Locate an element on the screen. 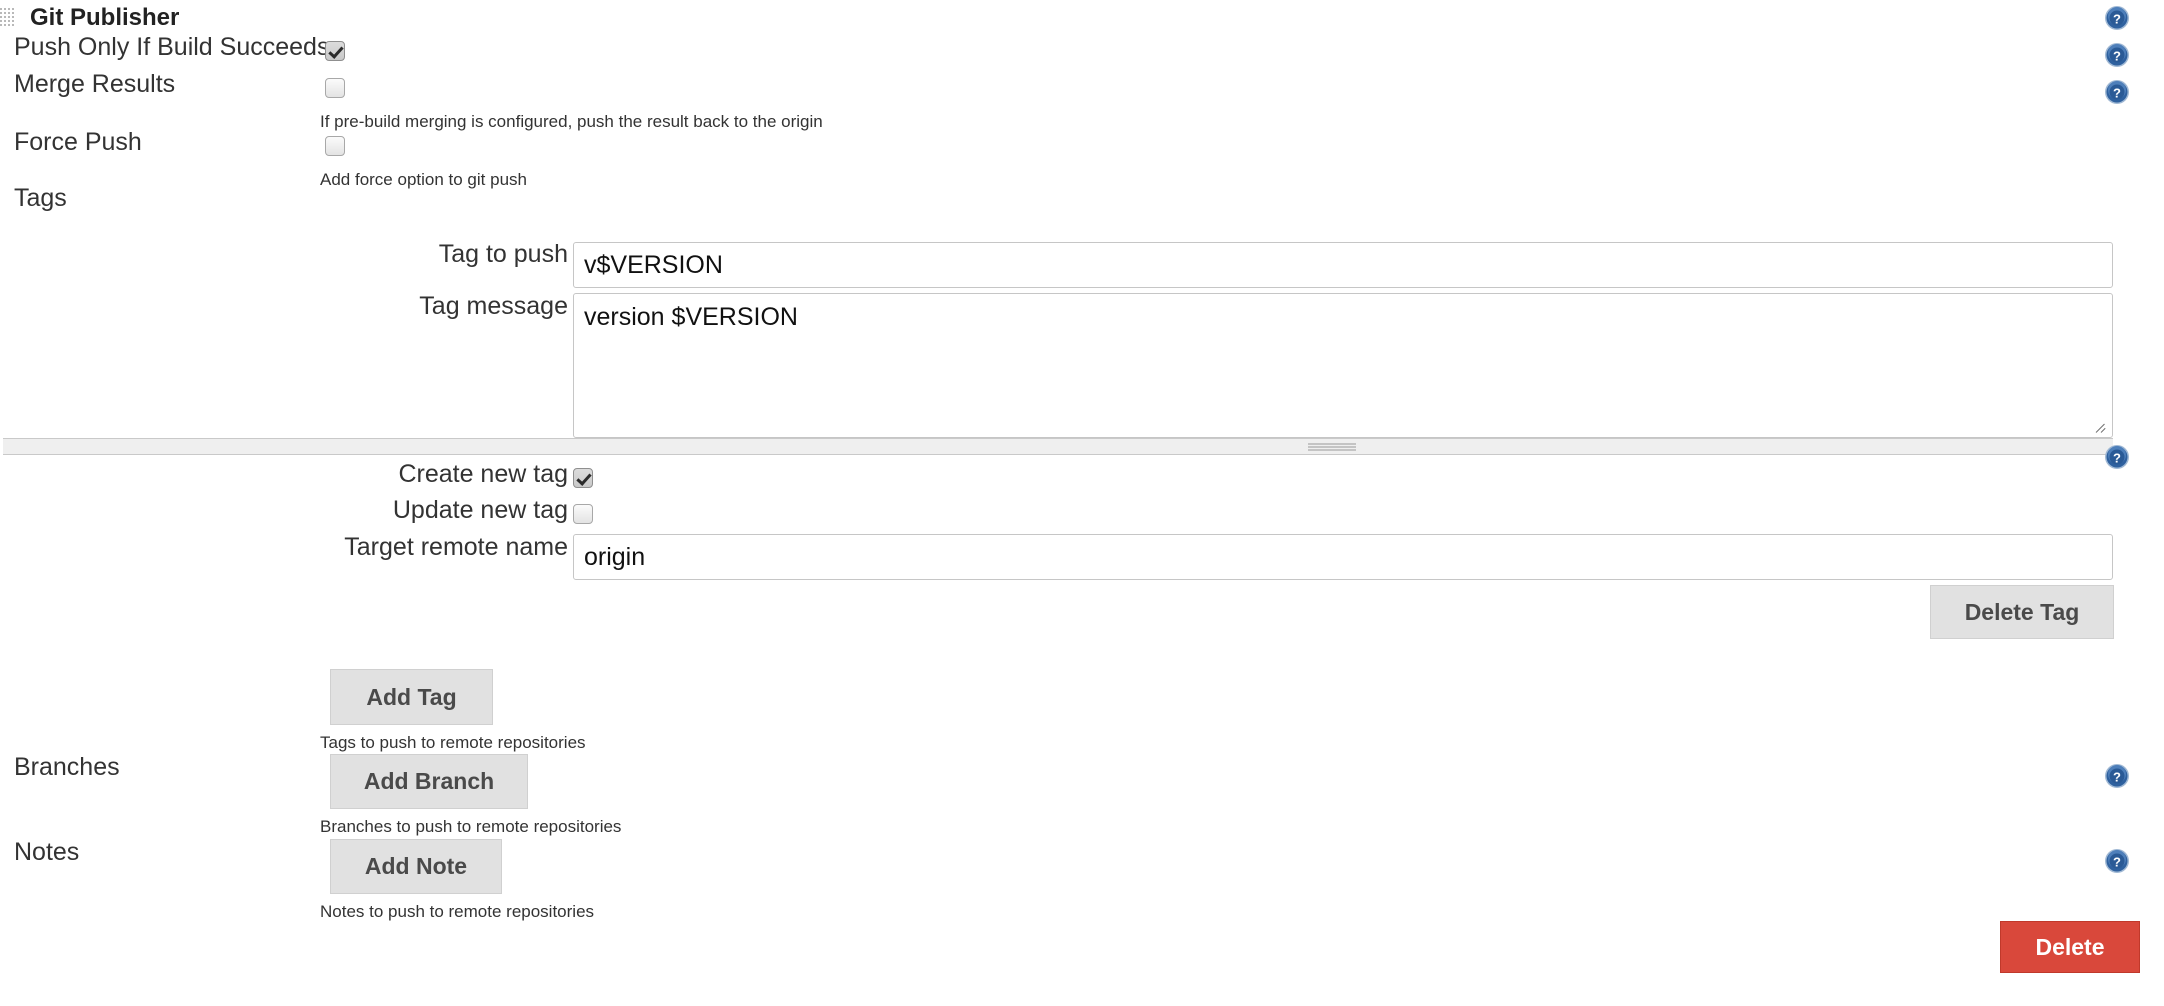 This screenshot has height=1006, width=2164. tag-to-push-input is located at coordinates (1343, 265).